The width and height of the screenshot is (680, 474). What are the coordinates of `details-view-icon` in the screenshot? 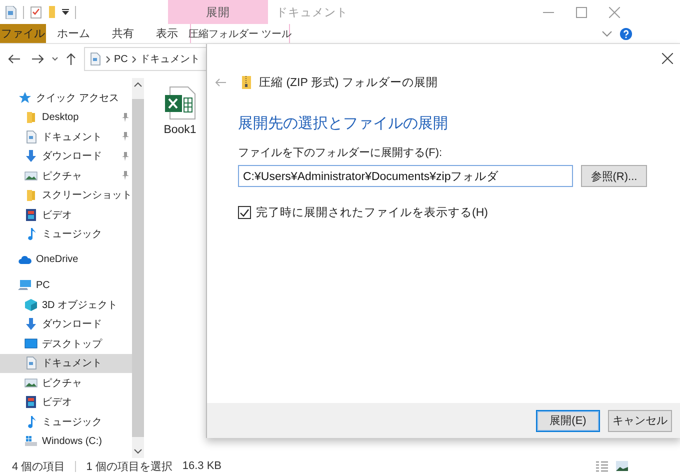 It's located at (602, 466).